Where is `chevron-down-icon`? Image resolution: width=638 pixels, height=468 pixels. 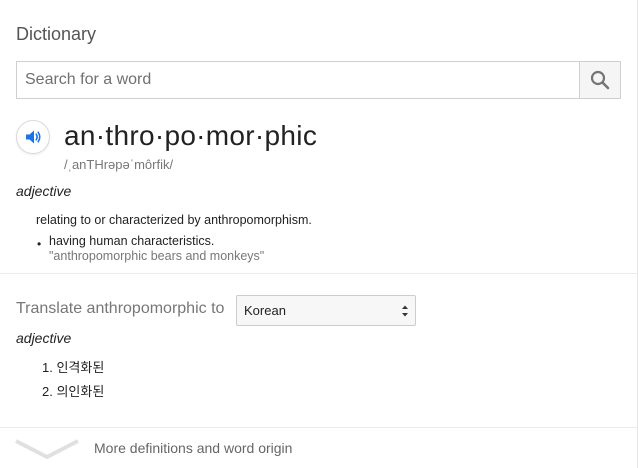 chevron-down-icon is located at coordinates (47, 449).